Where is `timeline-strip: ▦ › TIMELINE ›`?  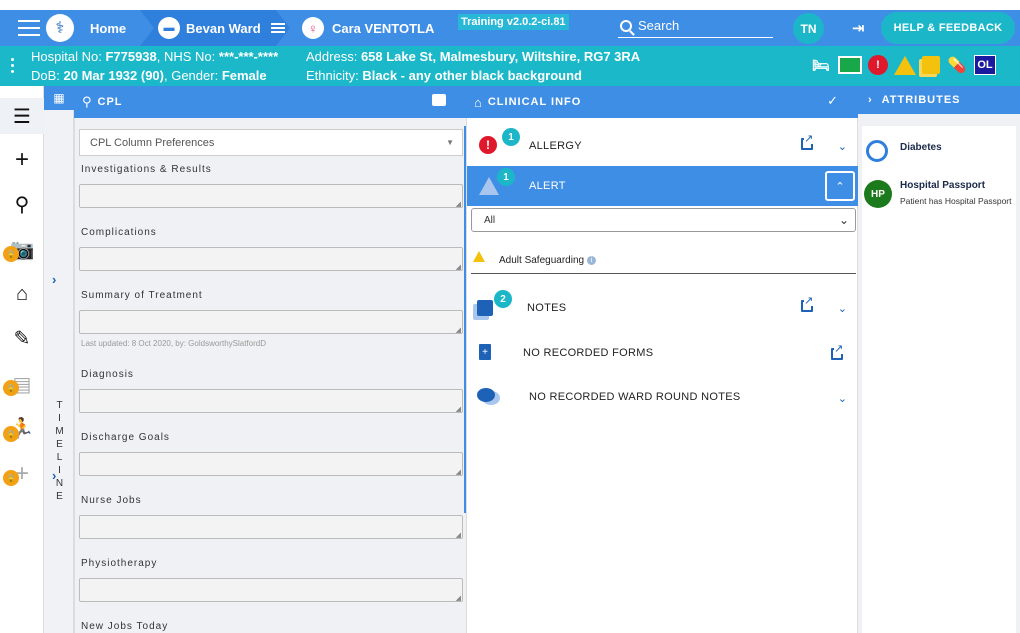
timeline-strip: ▦ › TIMELINE › is located at coordinates (59, 359).